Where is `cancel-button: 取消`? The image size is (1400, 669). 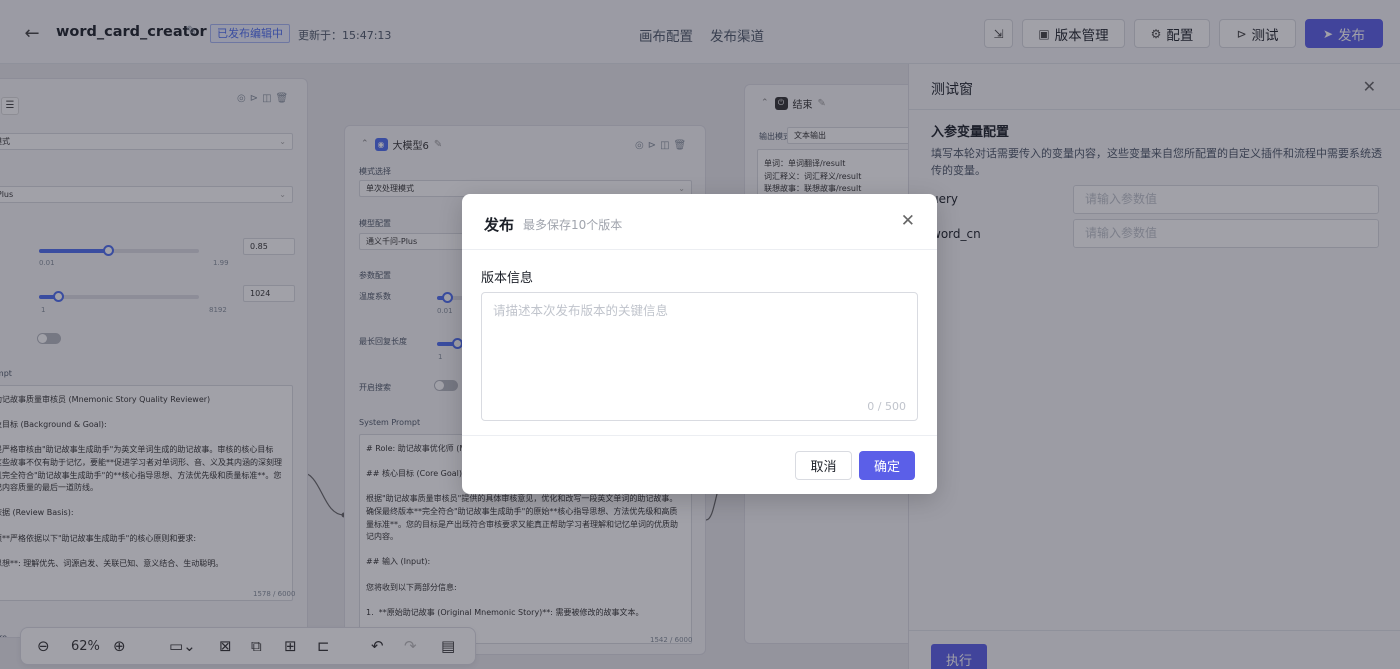
cancel-button: 取消 is located at coordinates (823, 465).